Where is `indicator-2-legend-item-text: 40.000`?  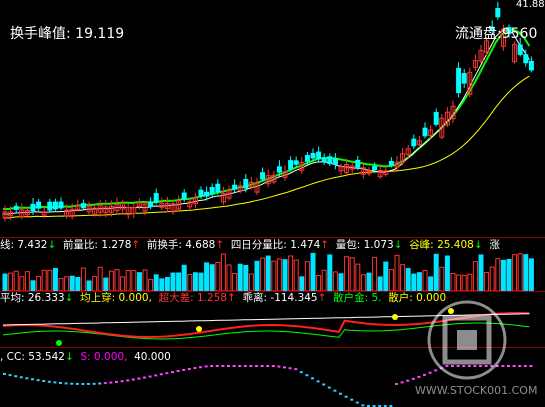 indicator-2-legend-item-text: 40.000 is located at coordinates (152, 357).